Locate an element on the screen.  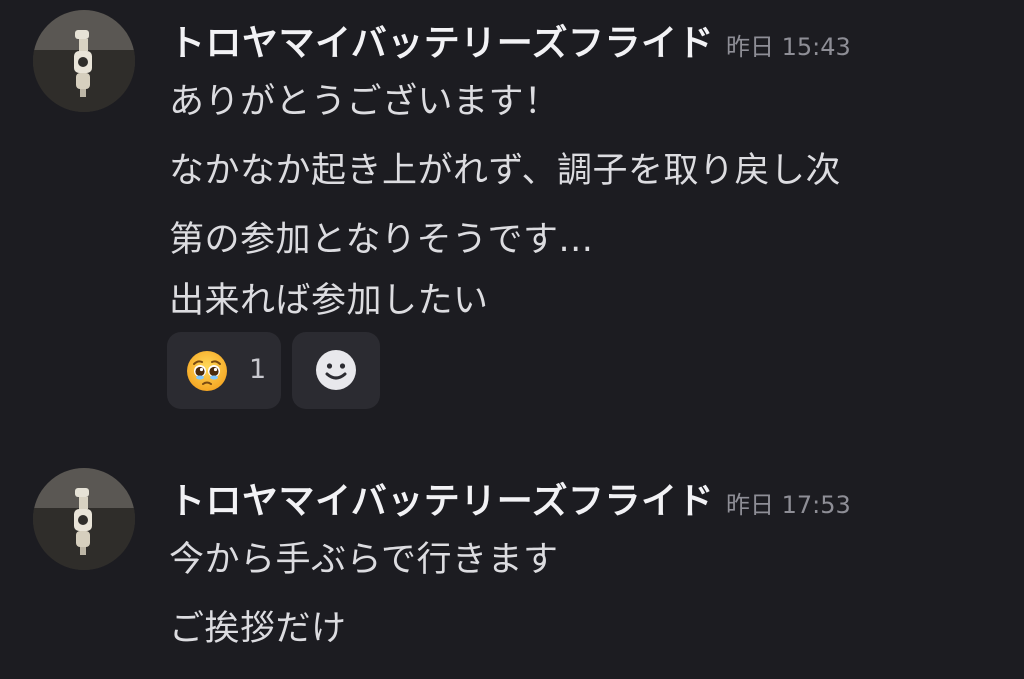
message-text: 出来れば参加したい is located at coordinates (329, 301).